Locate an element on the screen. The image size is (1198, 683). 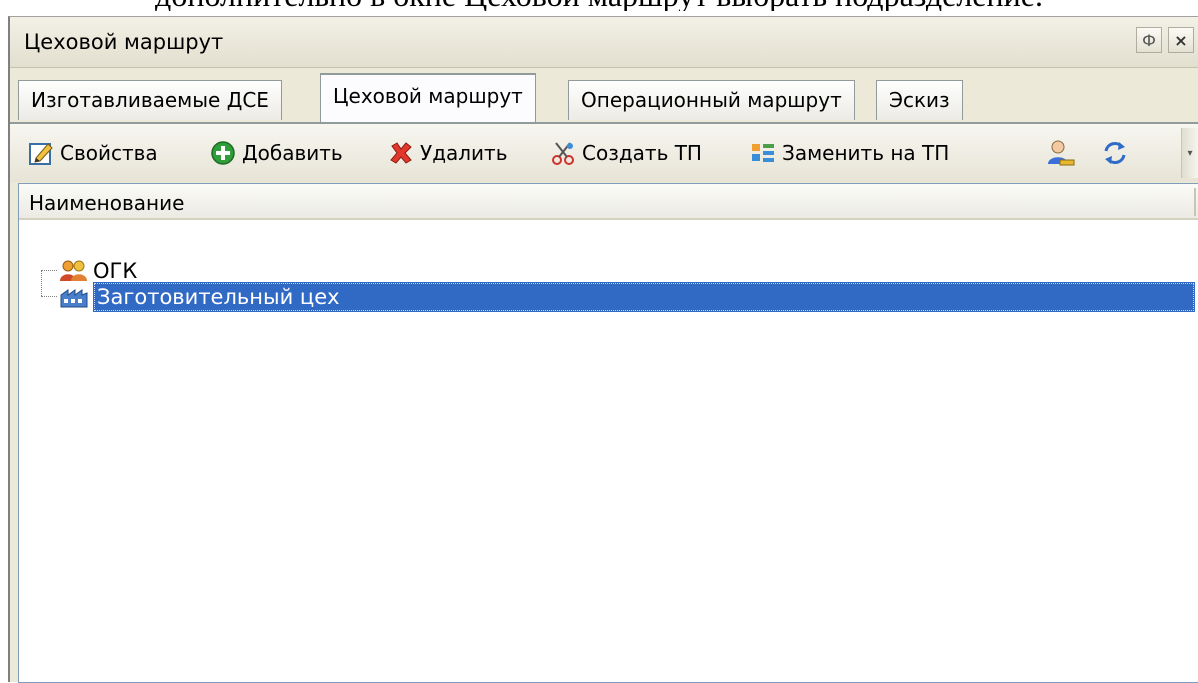
create-tp-button: Создать ТП is located at coordinates (626, 153).